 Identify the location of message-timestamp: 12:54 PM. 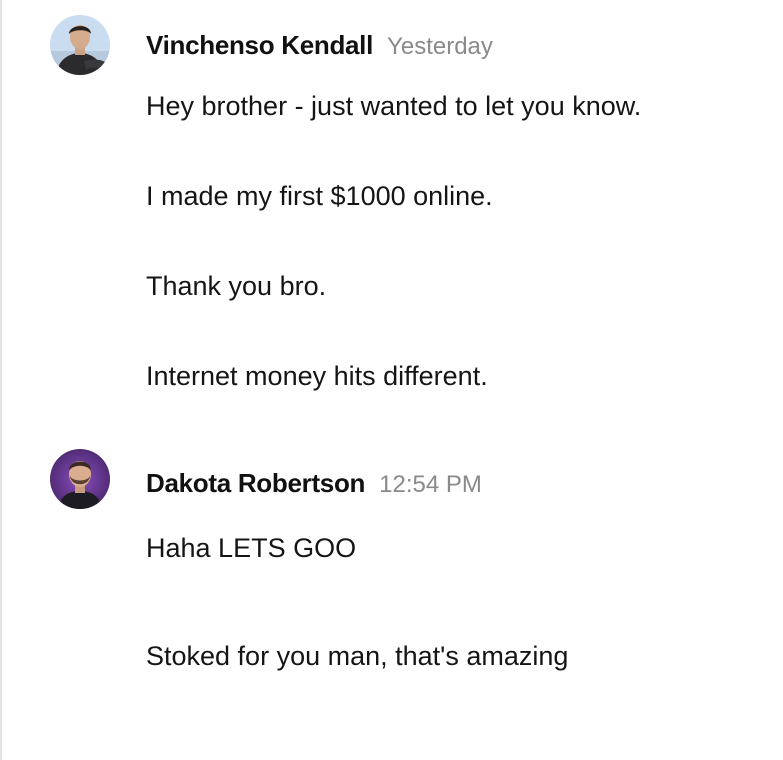
(430, 484).